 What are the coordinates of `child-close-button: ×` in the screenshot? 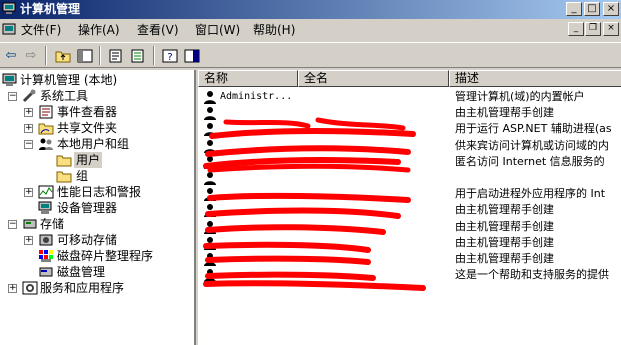 It's located at (611, 29).